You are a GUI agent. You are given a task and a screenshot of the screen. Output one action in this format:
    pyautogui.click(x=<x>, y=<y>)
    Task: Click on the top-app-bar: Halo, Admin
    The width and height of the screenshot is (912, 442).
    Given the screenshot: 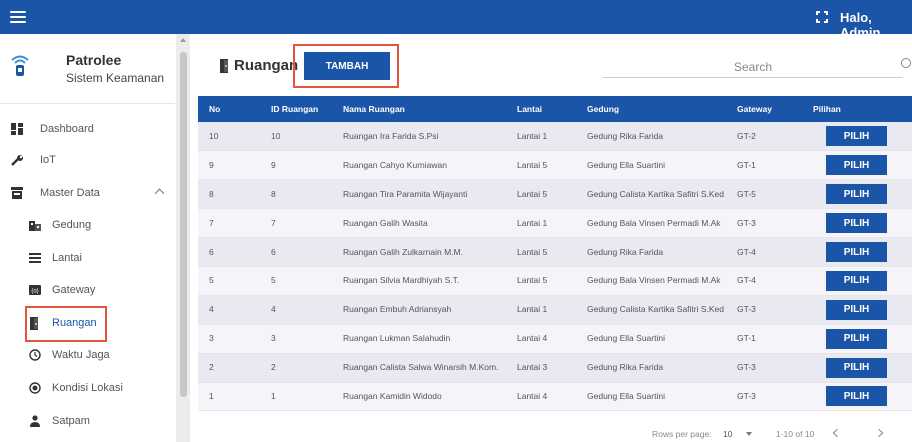 What is the action you would take?
    pyautogui.click(x=456, y=20)
    